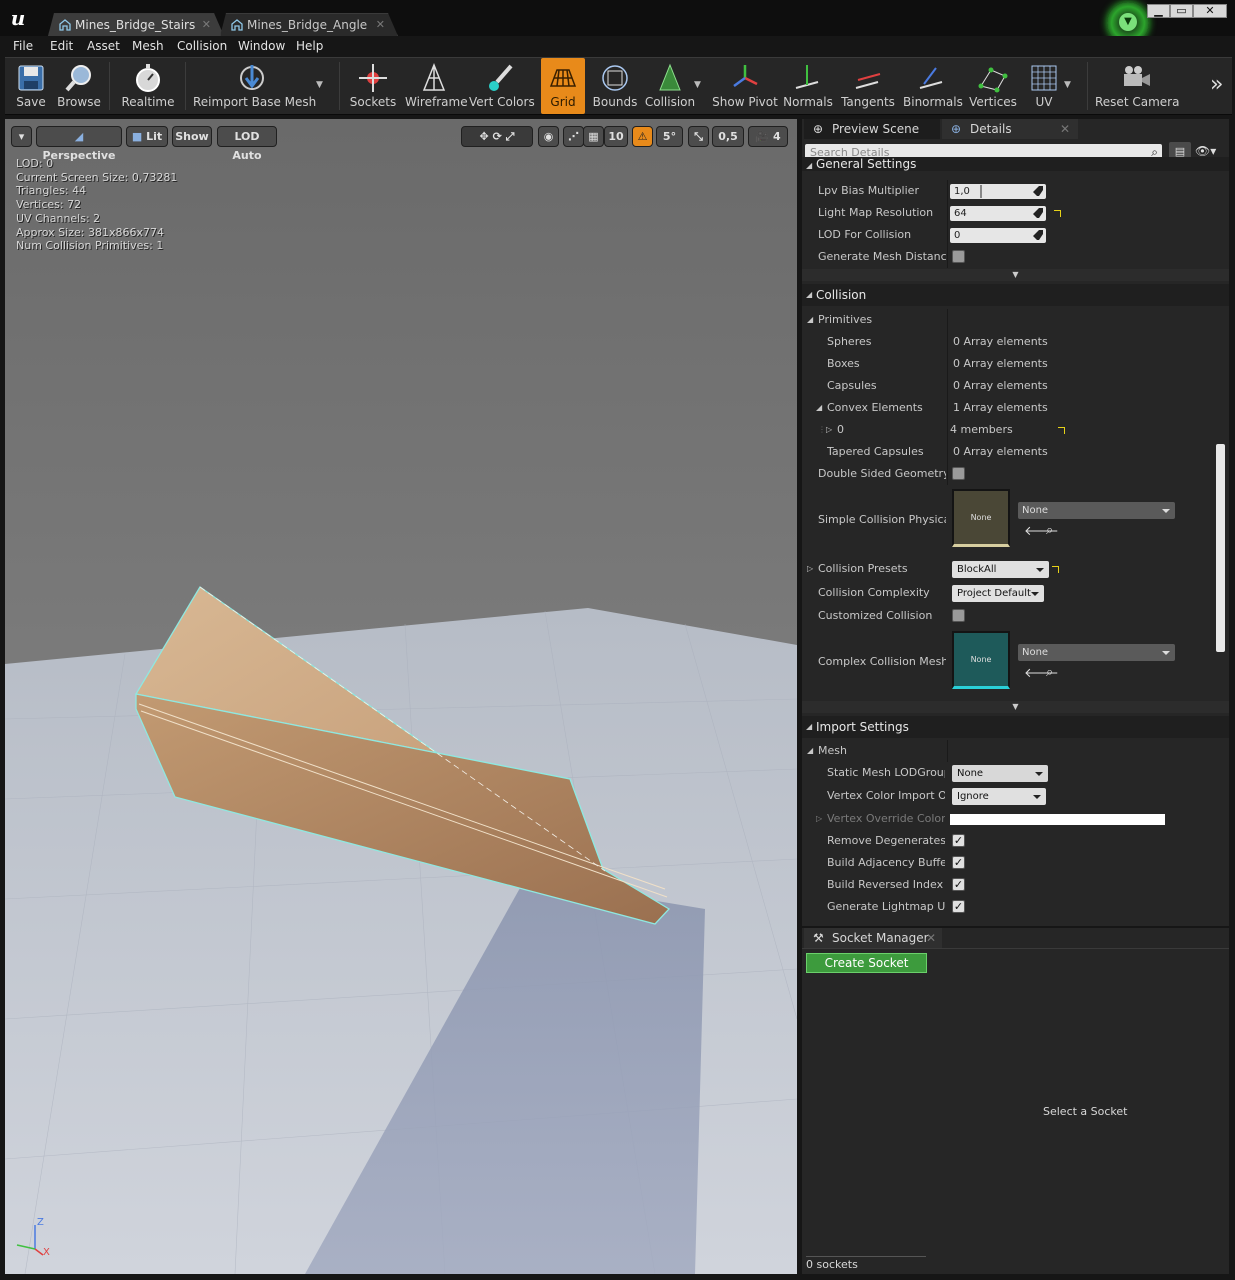 The image size is (1235, 1280). What do you see at coordinates (1044, 86) in the screenshot?
I see `uv-button: UV` at bounding box center [1044, 86].